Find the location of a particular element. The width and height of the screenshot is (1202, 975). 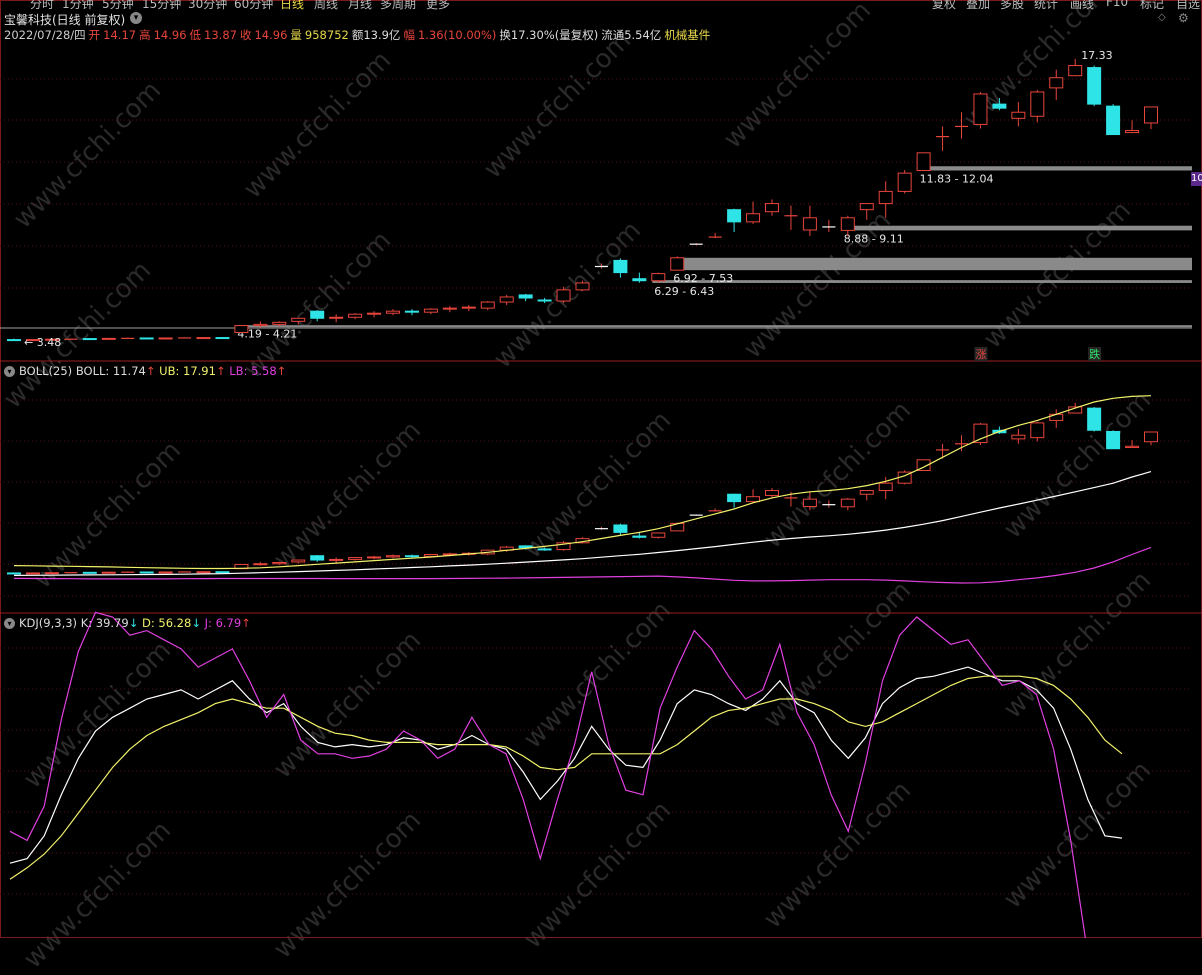

watchlist-button: 自选 is located at coordinates (1188, 5).